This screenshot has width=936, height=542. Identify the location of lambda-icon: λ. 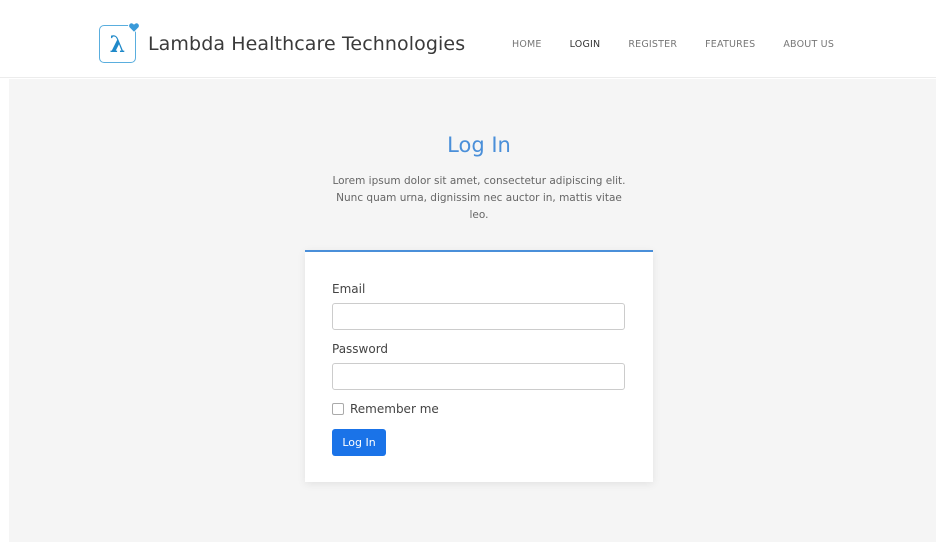
(117, 45).